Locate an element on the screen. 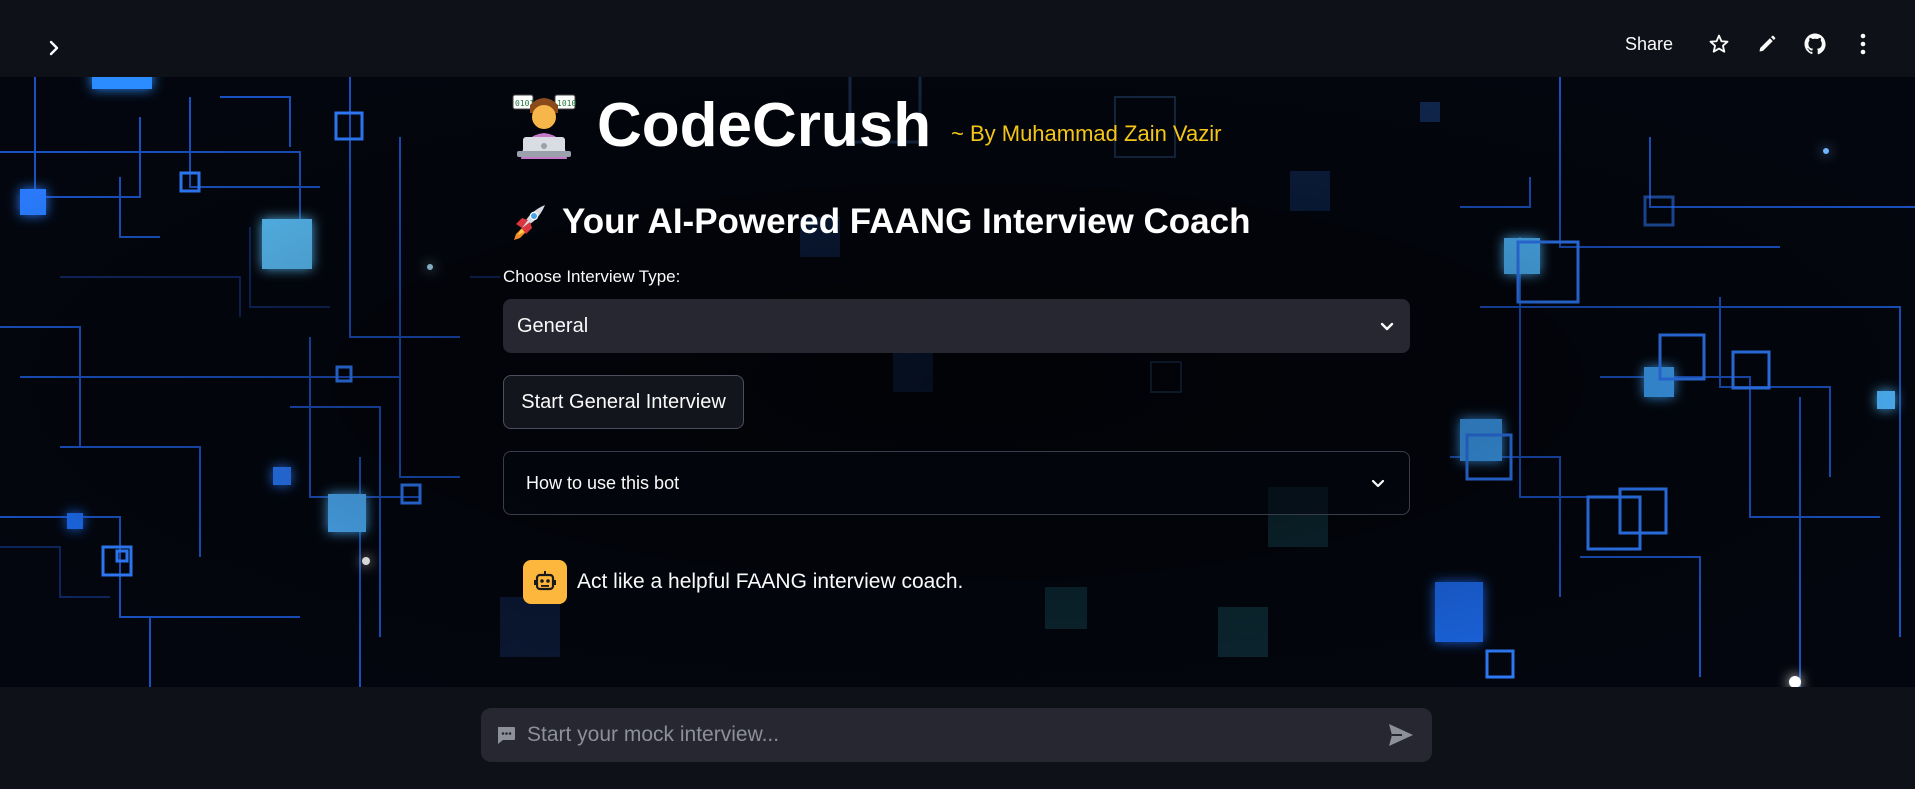  github-icon is located at coordinates (1815, 44).